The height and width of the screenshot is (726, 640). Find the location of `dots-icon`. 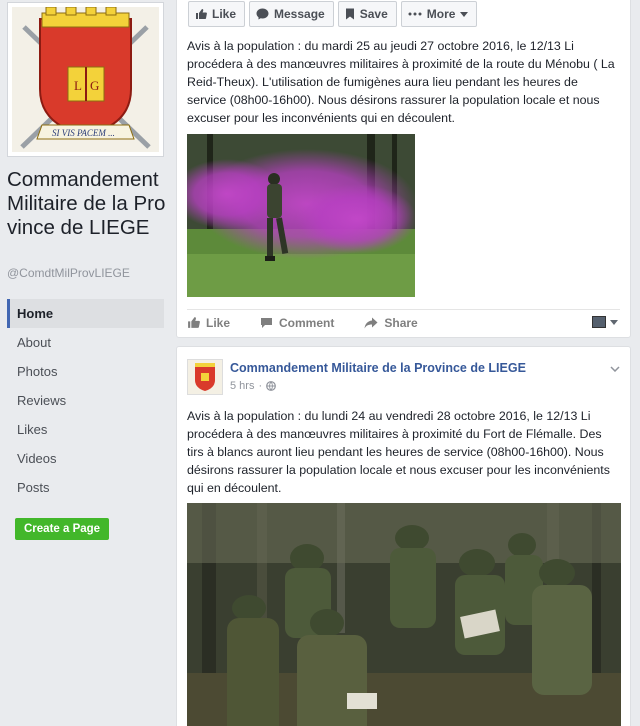

dots-icon is located at coordinates (415, 14).